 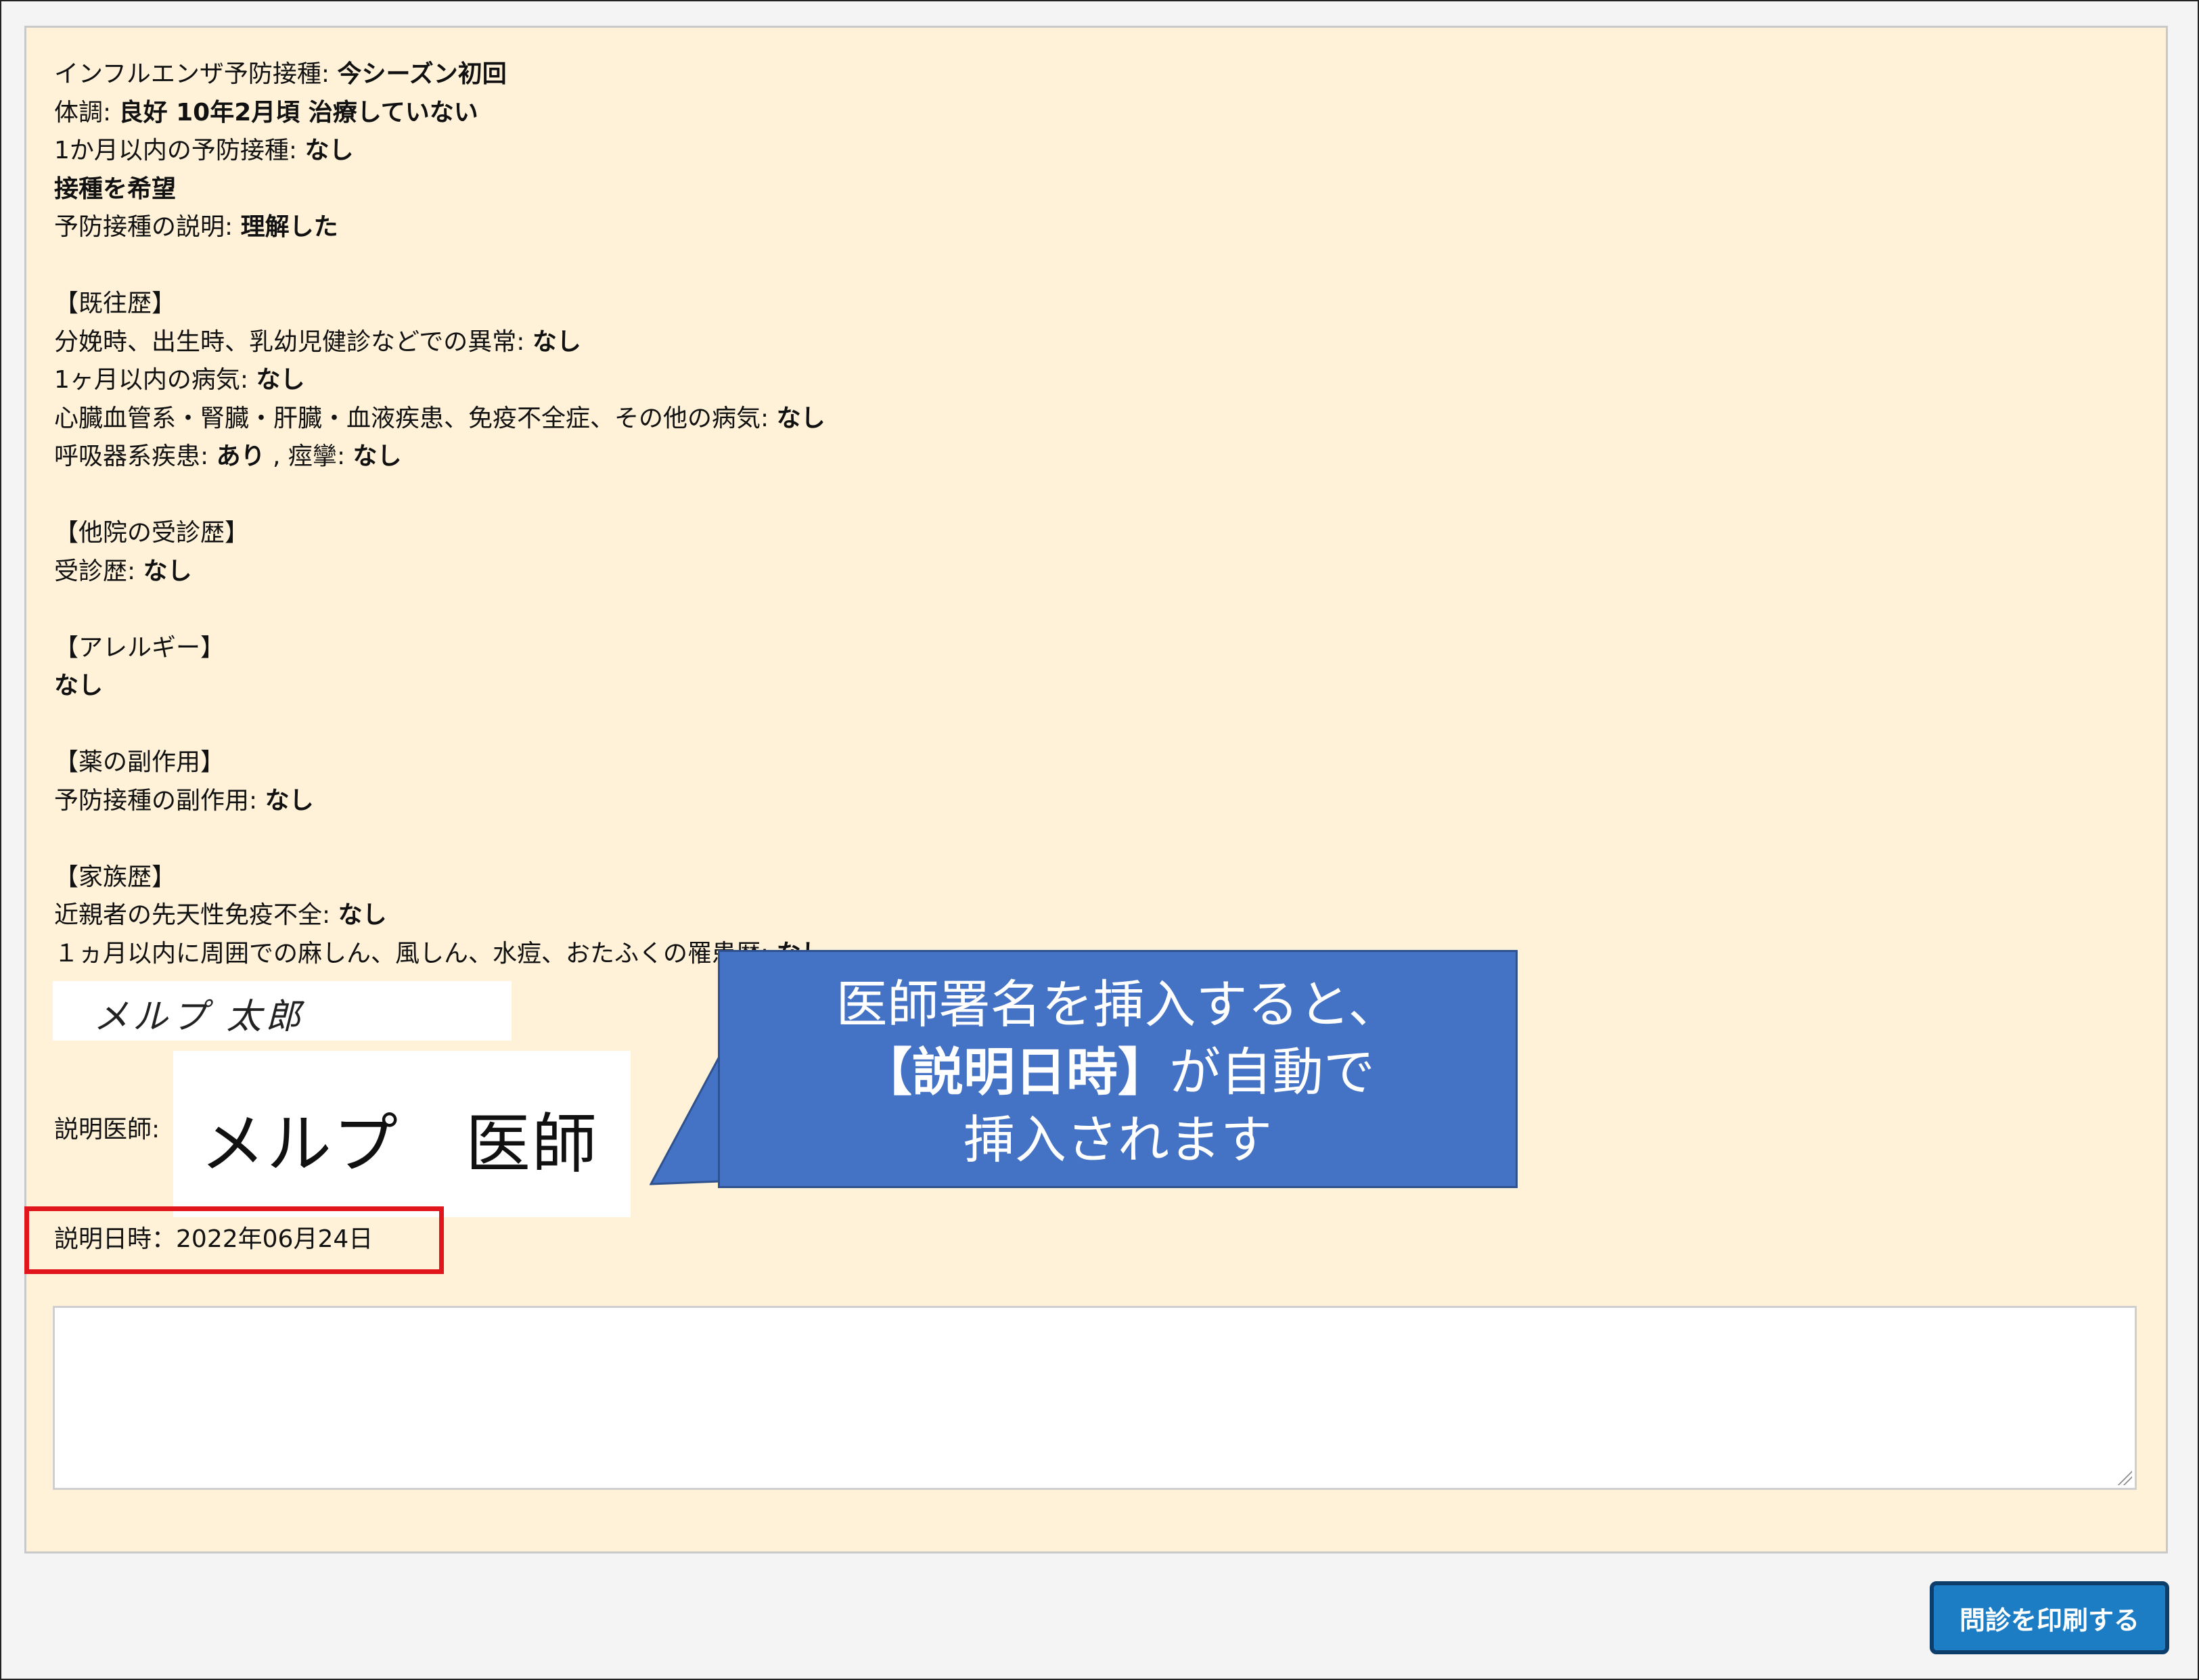 What do you see at coordinates (298, 113) in the screenshot?
I see `condition-value: 良好 10年2月頃 治療していない` at bounding box center [298, 113].